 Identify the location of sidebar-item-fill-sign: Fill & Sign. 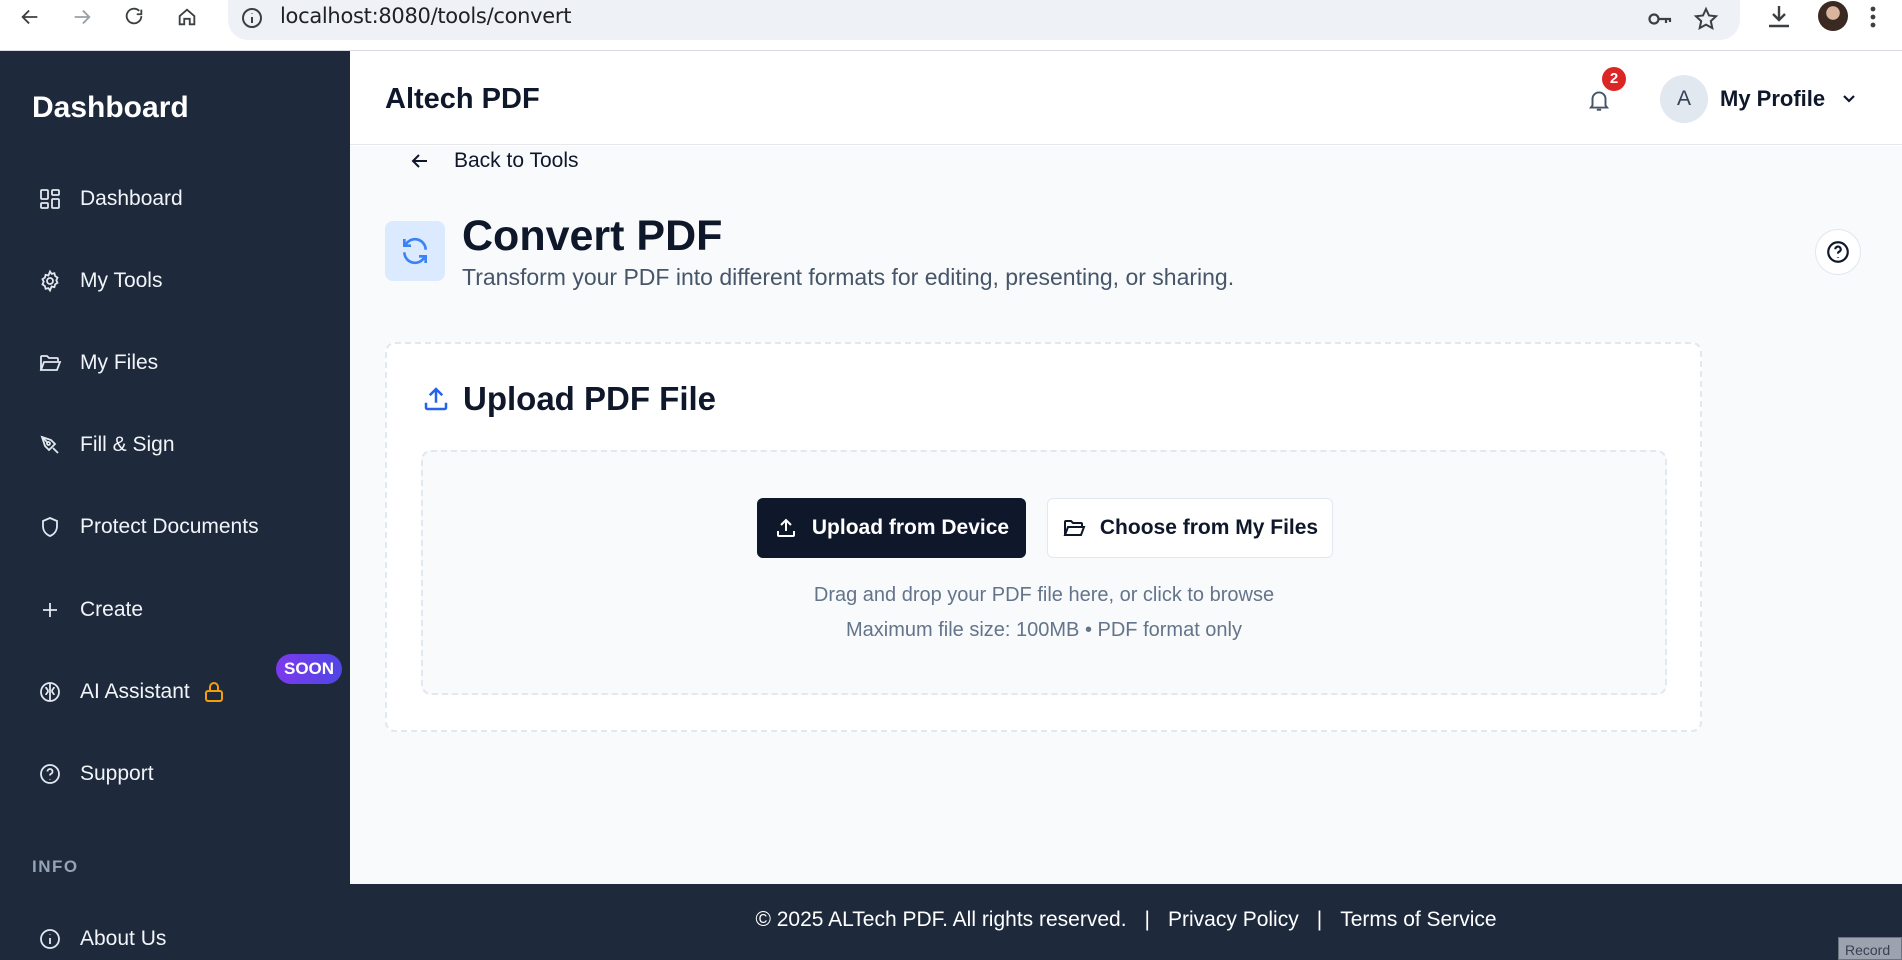
(175, 445).